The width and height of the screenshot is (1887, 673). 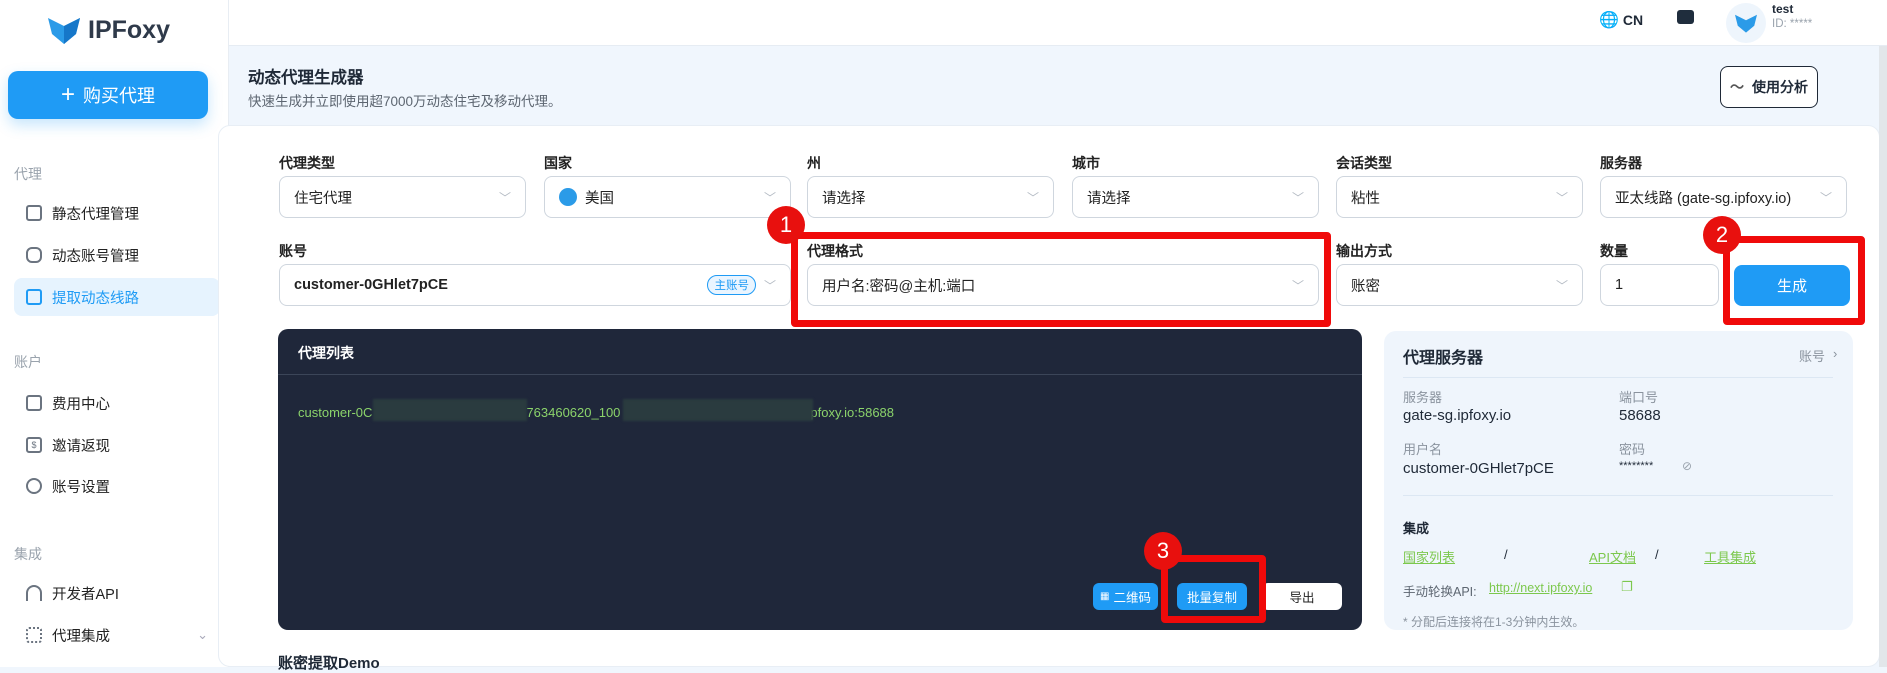 What do you see at coordinates (81, 636) in the screenshot?
I see `nav-label: 代理集成` at bounding box center [81, 636].